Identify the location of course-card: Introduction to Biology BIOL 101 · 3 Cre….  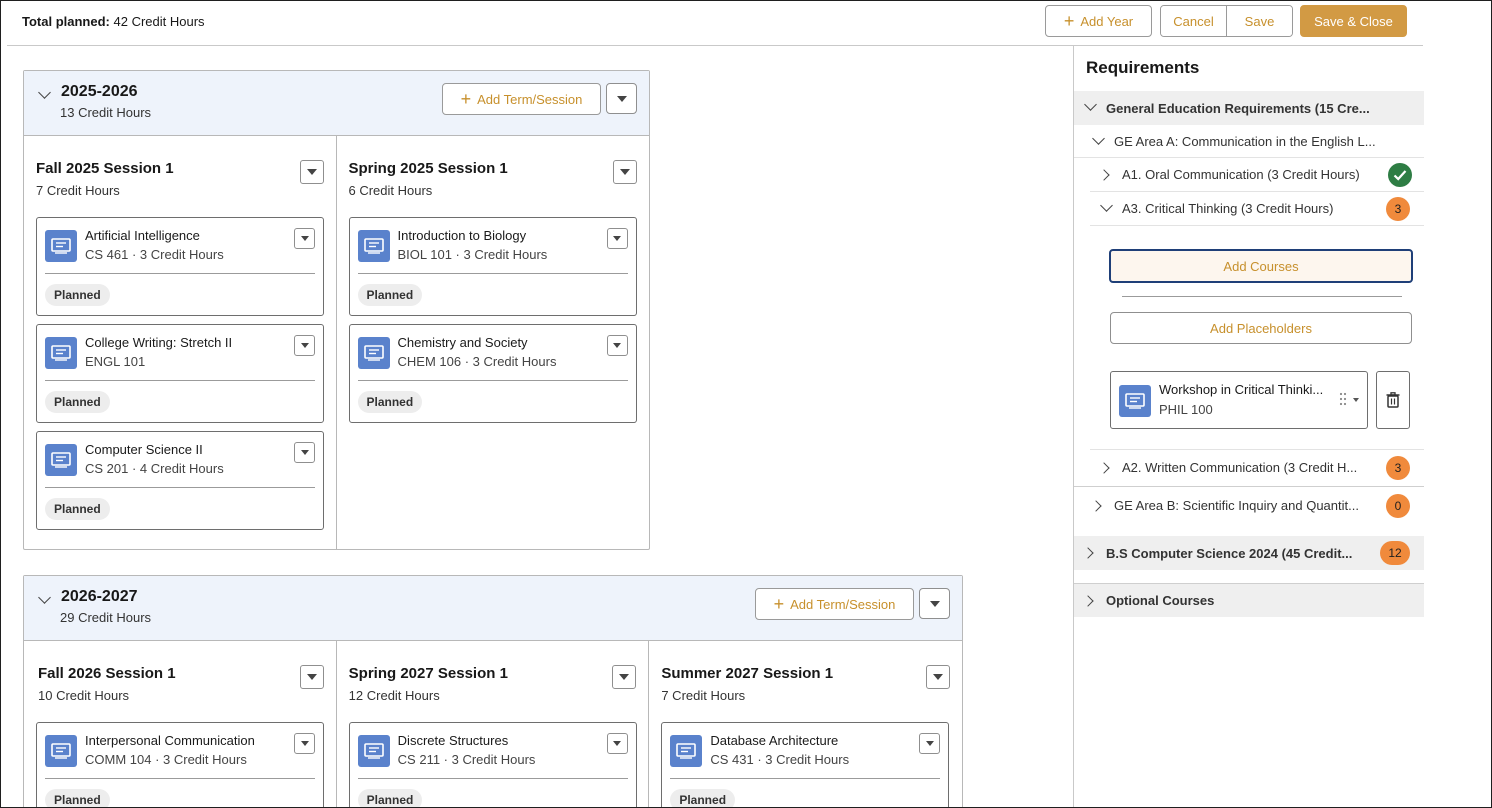
(492, 266).